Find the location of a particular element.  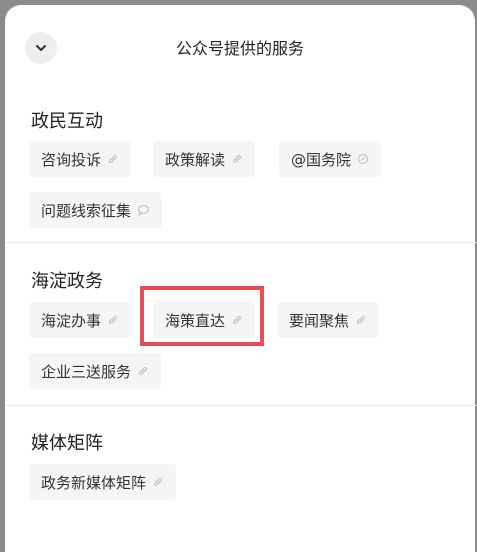

chat-bubble-icon is located at coordinates (143, 210).